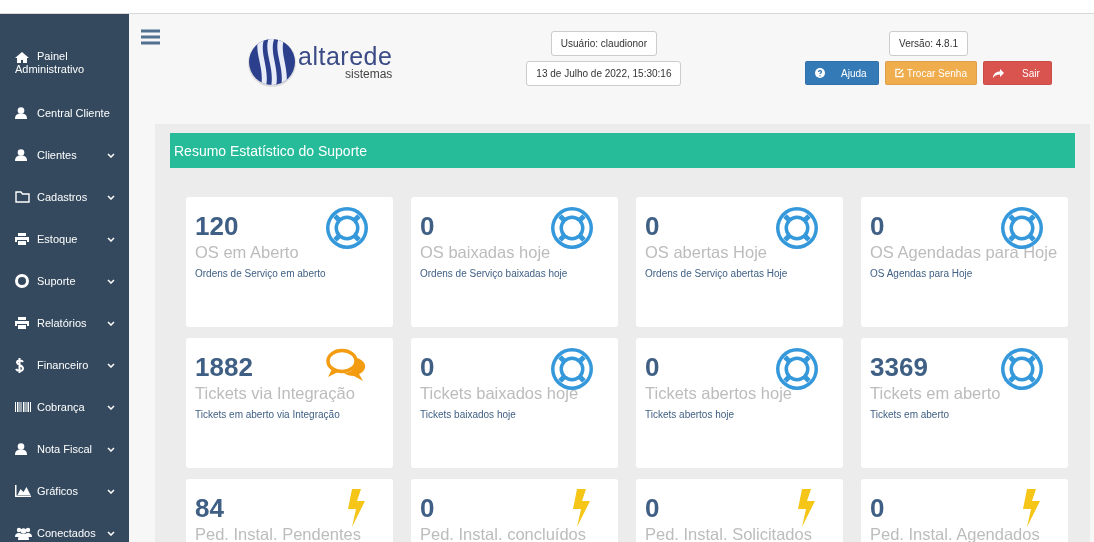  What do you see at coordinates (275, 393) in the screenshot?
I see `stat-title: Tickets via Integração` at bounding box center [275, 393].